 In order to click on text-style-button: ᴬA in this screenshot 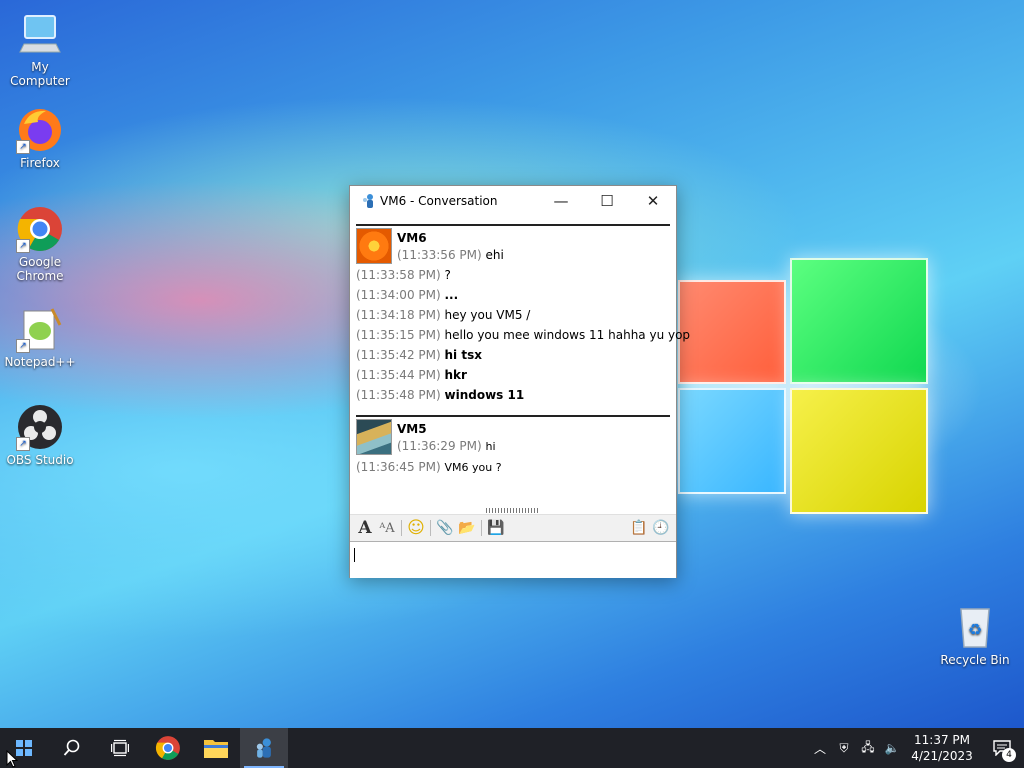, I will do `click(387, 528)`.